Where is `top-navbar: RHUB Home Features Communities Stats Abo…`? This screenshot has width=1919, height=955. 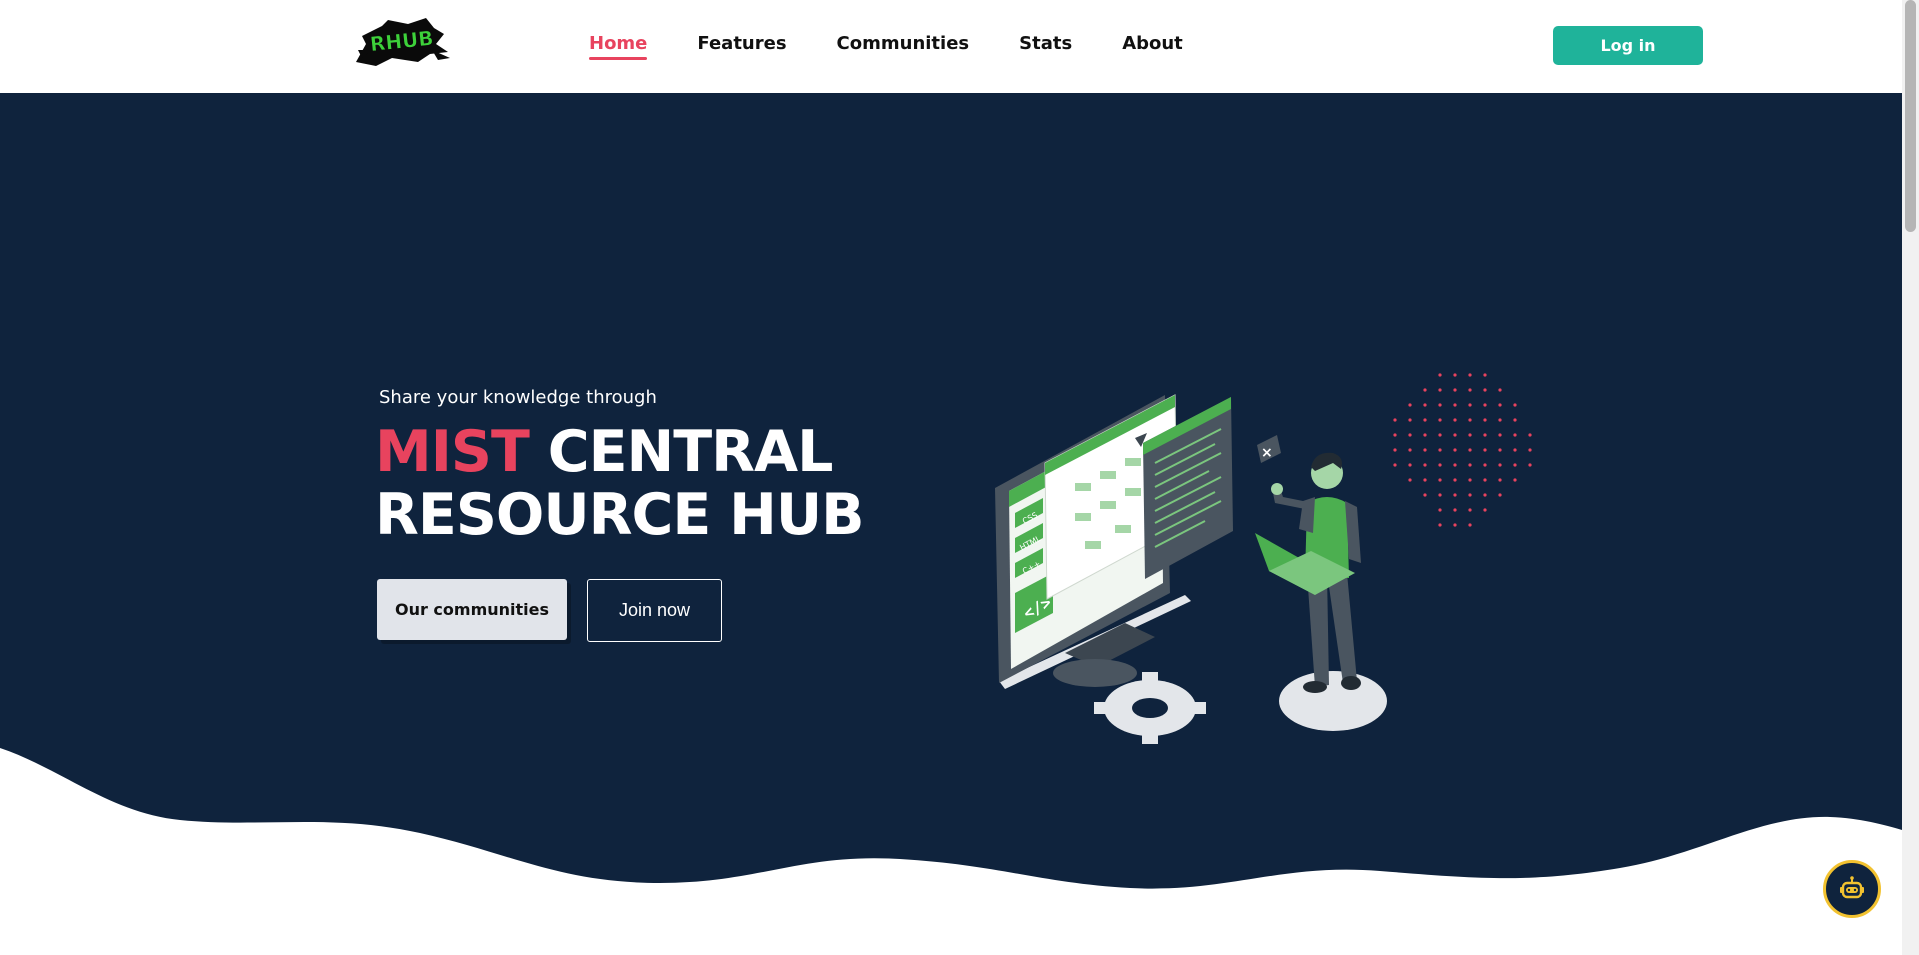
top-navbar: RHUB Home Features Communities Stats Abo… is located at coordinates (951, 46).